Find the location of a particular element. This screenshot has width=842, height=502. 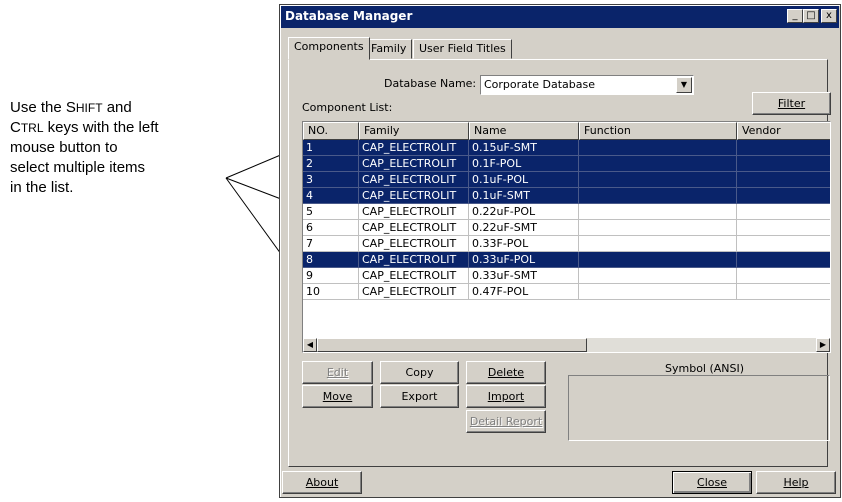

symbol-label: Symbol (ANSI) is located at coordinates (705, 368).